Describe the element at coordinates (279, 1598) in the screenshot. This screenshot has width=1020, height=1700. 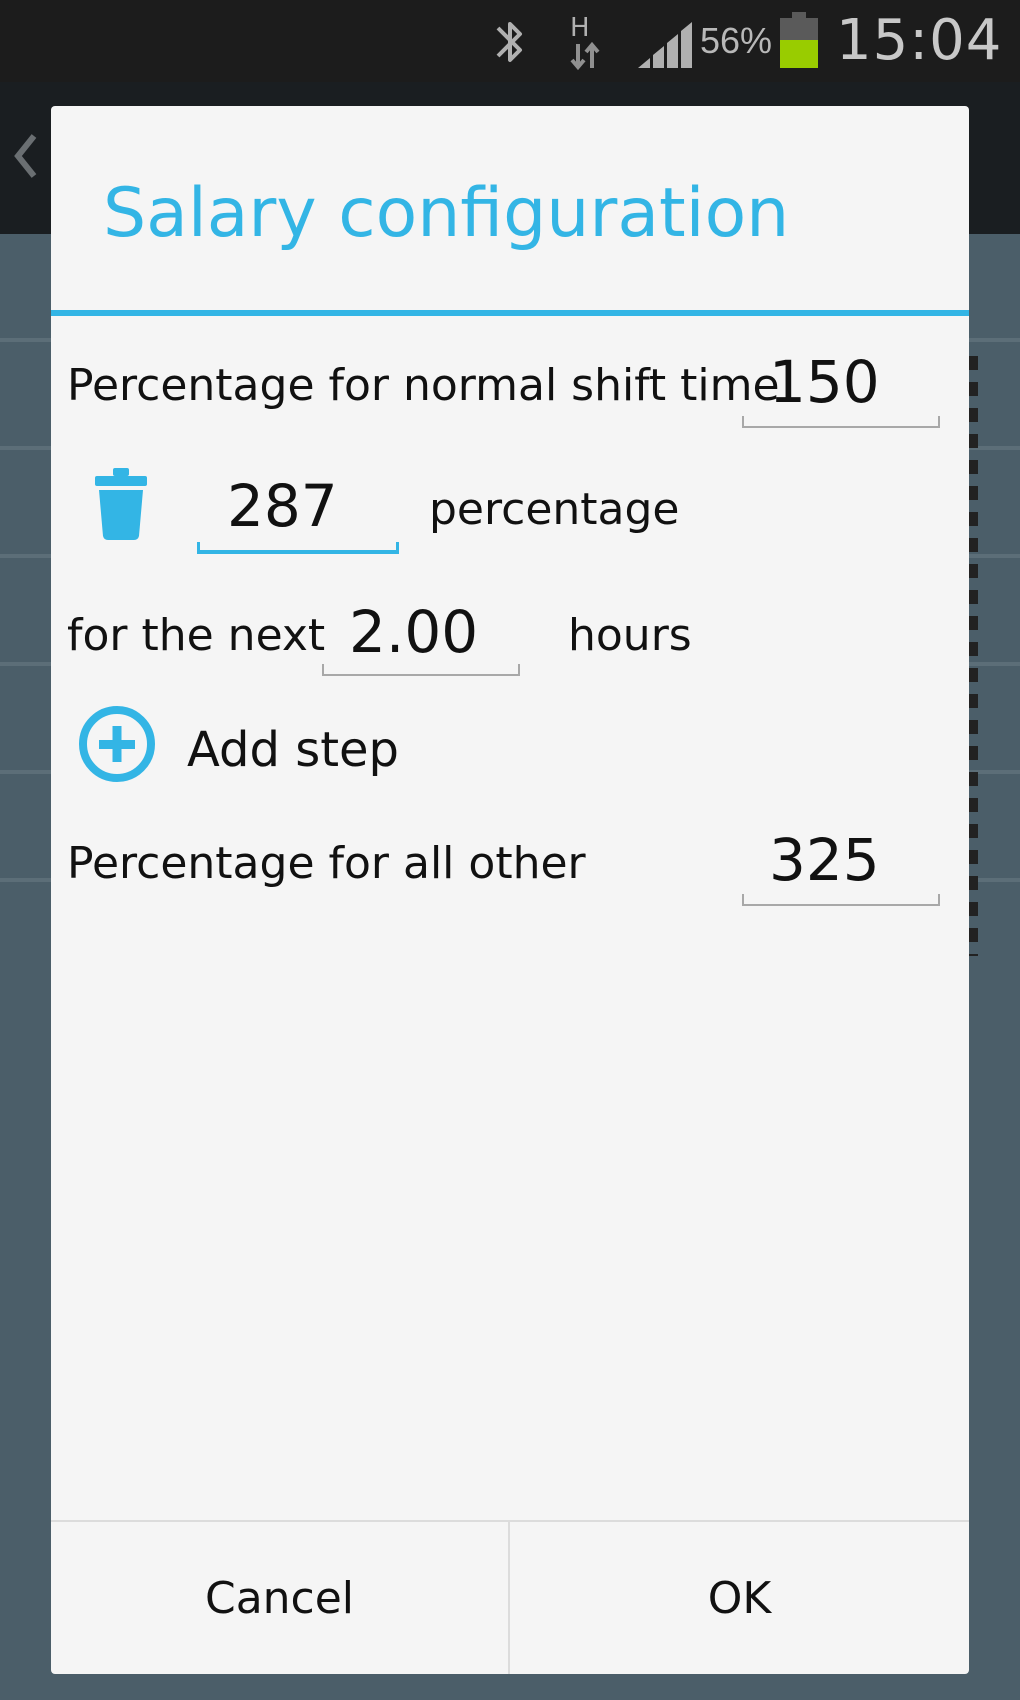
I see `cancel-button: Cancel` at that location.